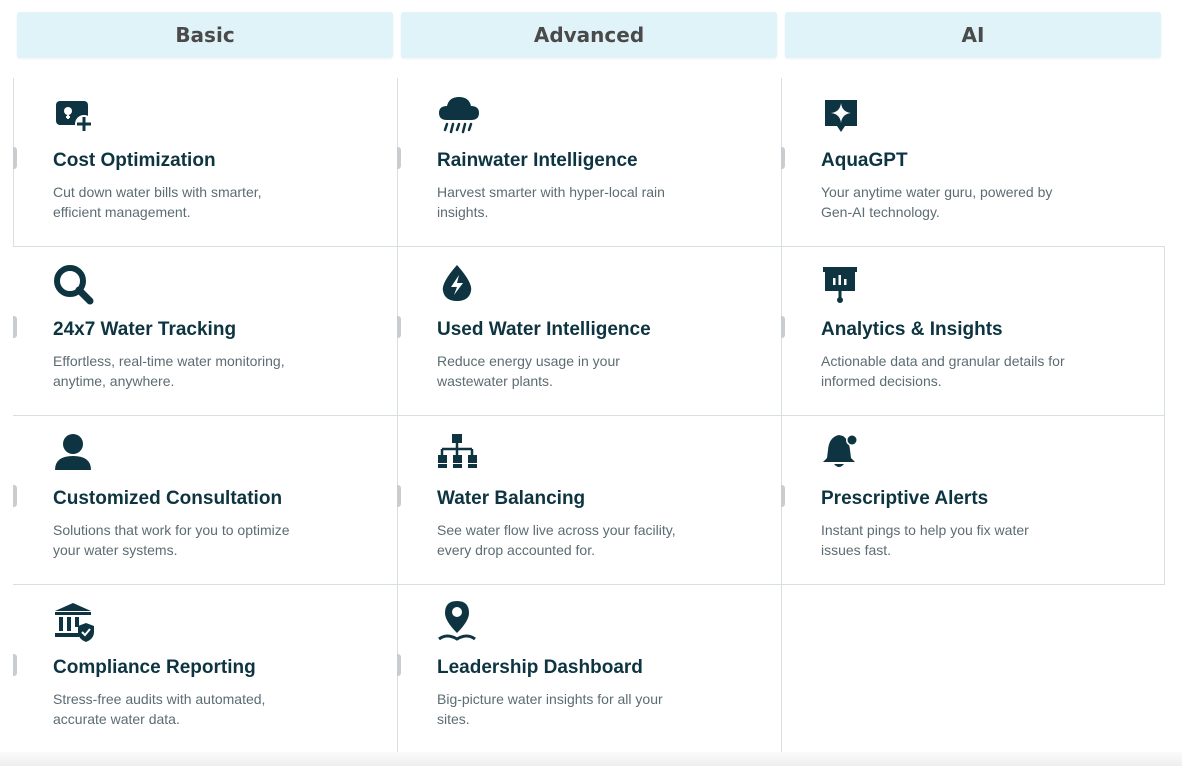 This screenshot has height=766, width=1182. I want to click on cost-plus-icon, so click(75, 118).